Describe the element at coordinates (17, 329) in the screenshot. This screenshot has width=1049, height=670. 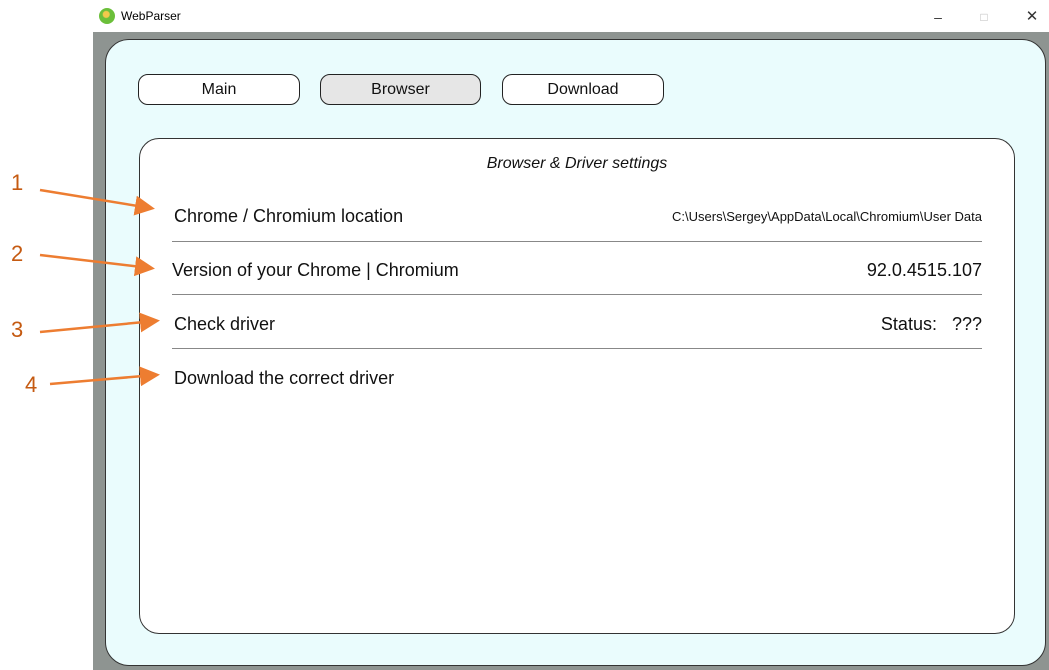
I see `annotation-3: 3` at that location.